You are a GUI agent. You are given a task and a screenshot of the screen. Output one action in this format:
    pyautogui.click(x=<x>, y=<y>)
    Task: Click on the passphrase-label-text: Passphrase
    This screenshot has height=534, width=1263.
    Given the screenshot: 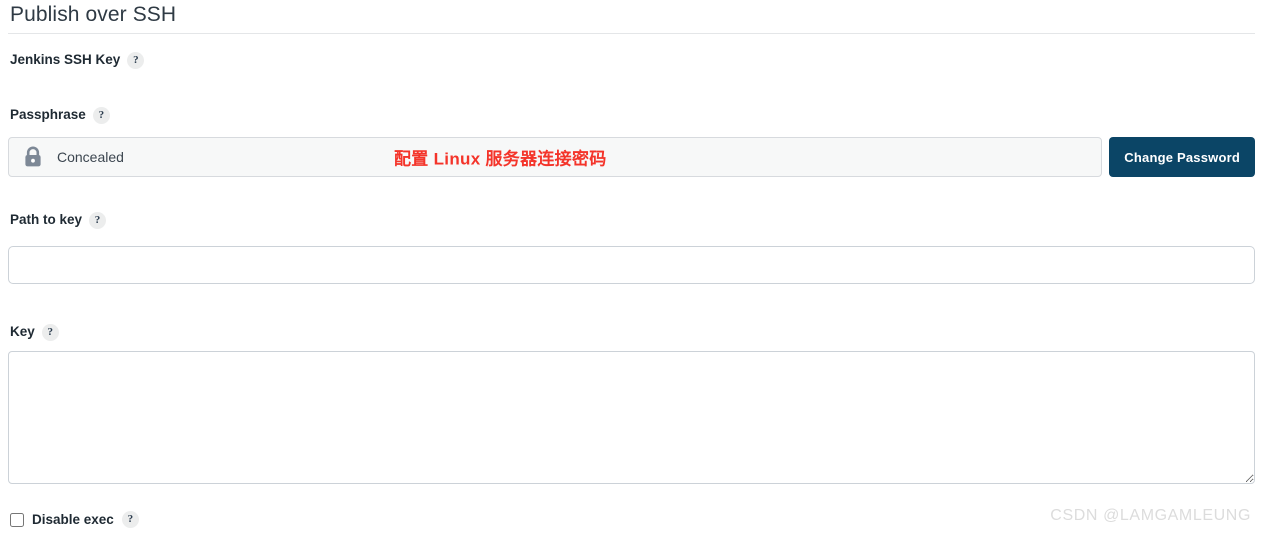 What is the action you would take?
    pyautogui.click(x=48, y=114)
    